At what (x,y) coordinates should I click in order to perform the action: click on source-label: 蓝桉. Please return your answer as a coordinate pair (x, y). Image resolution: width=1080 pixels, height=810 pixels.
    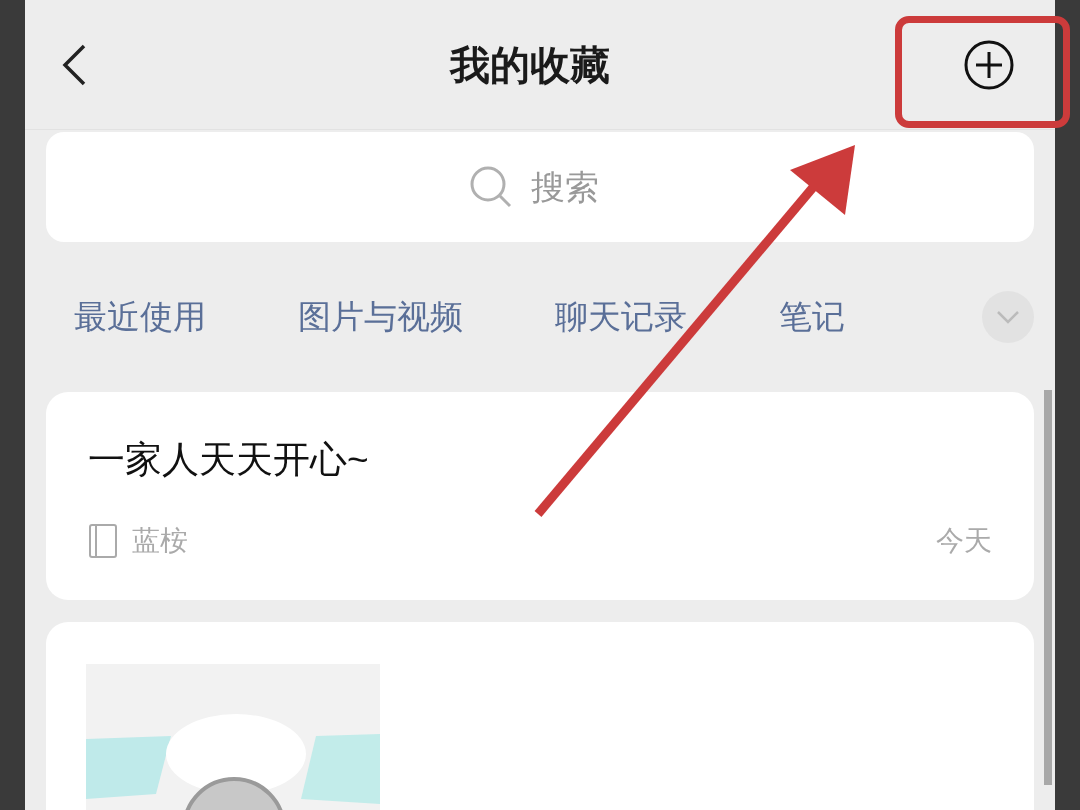
    Looking at the image, I should click on (160, 541).